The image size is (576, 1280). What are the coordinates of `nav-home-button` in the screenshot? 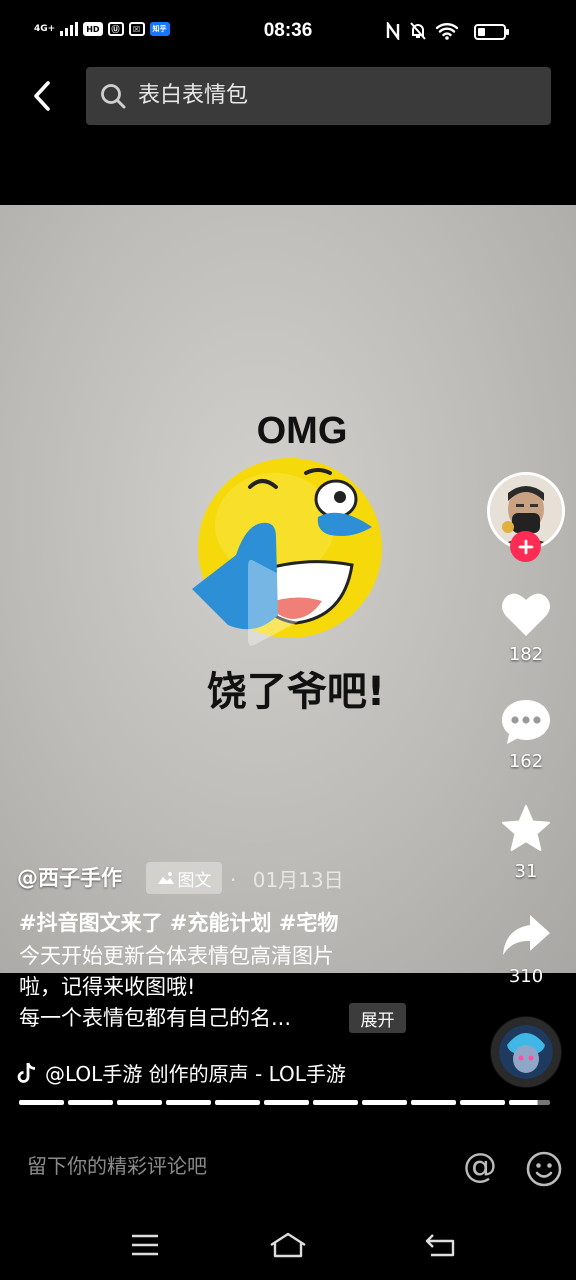 It's located at (288, 1245).